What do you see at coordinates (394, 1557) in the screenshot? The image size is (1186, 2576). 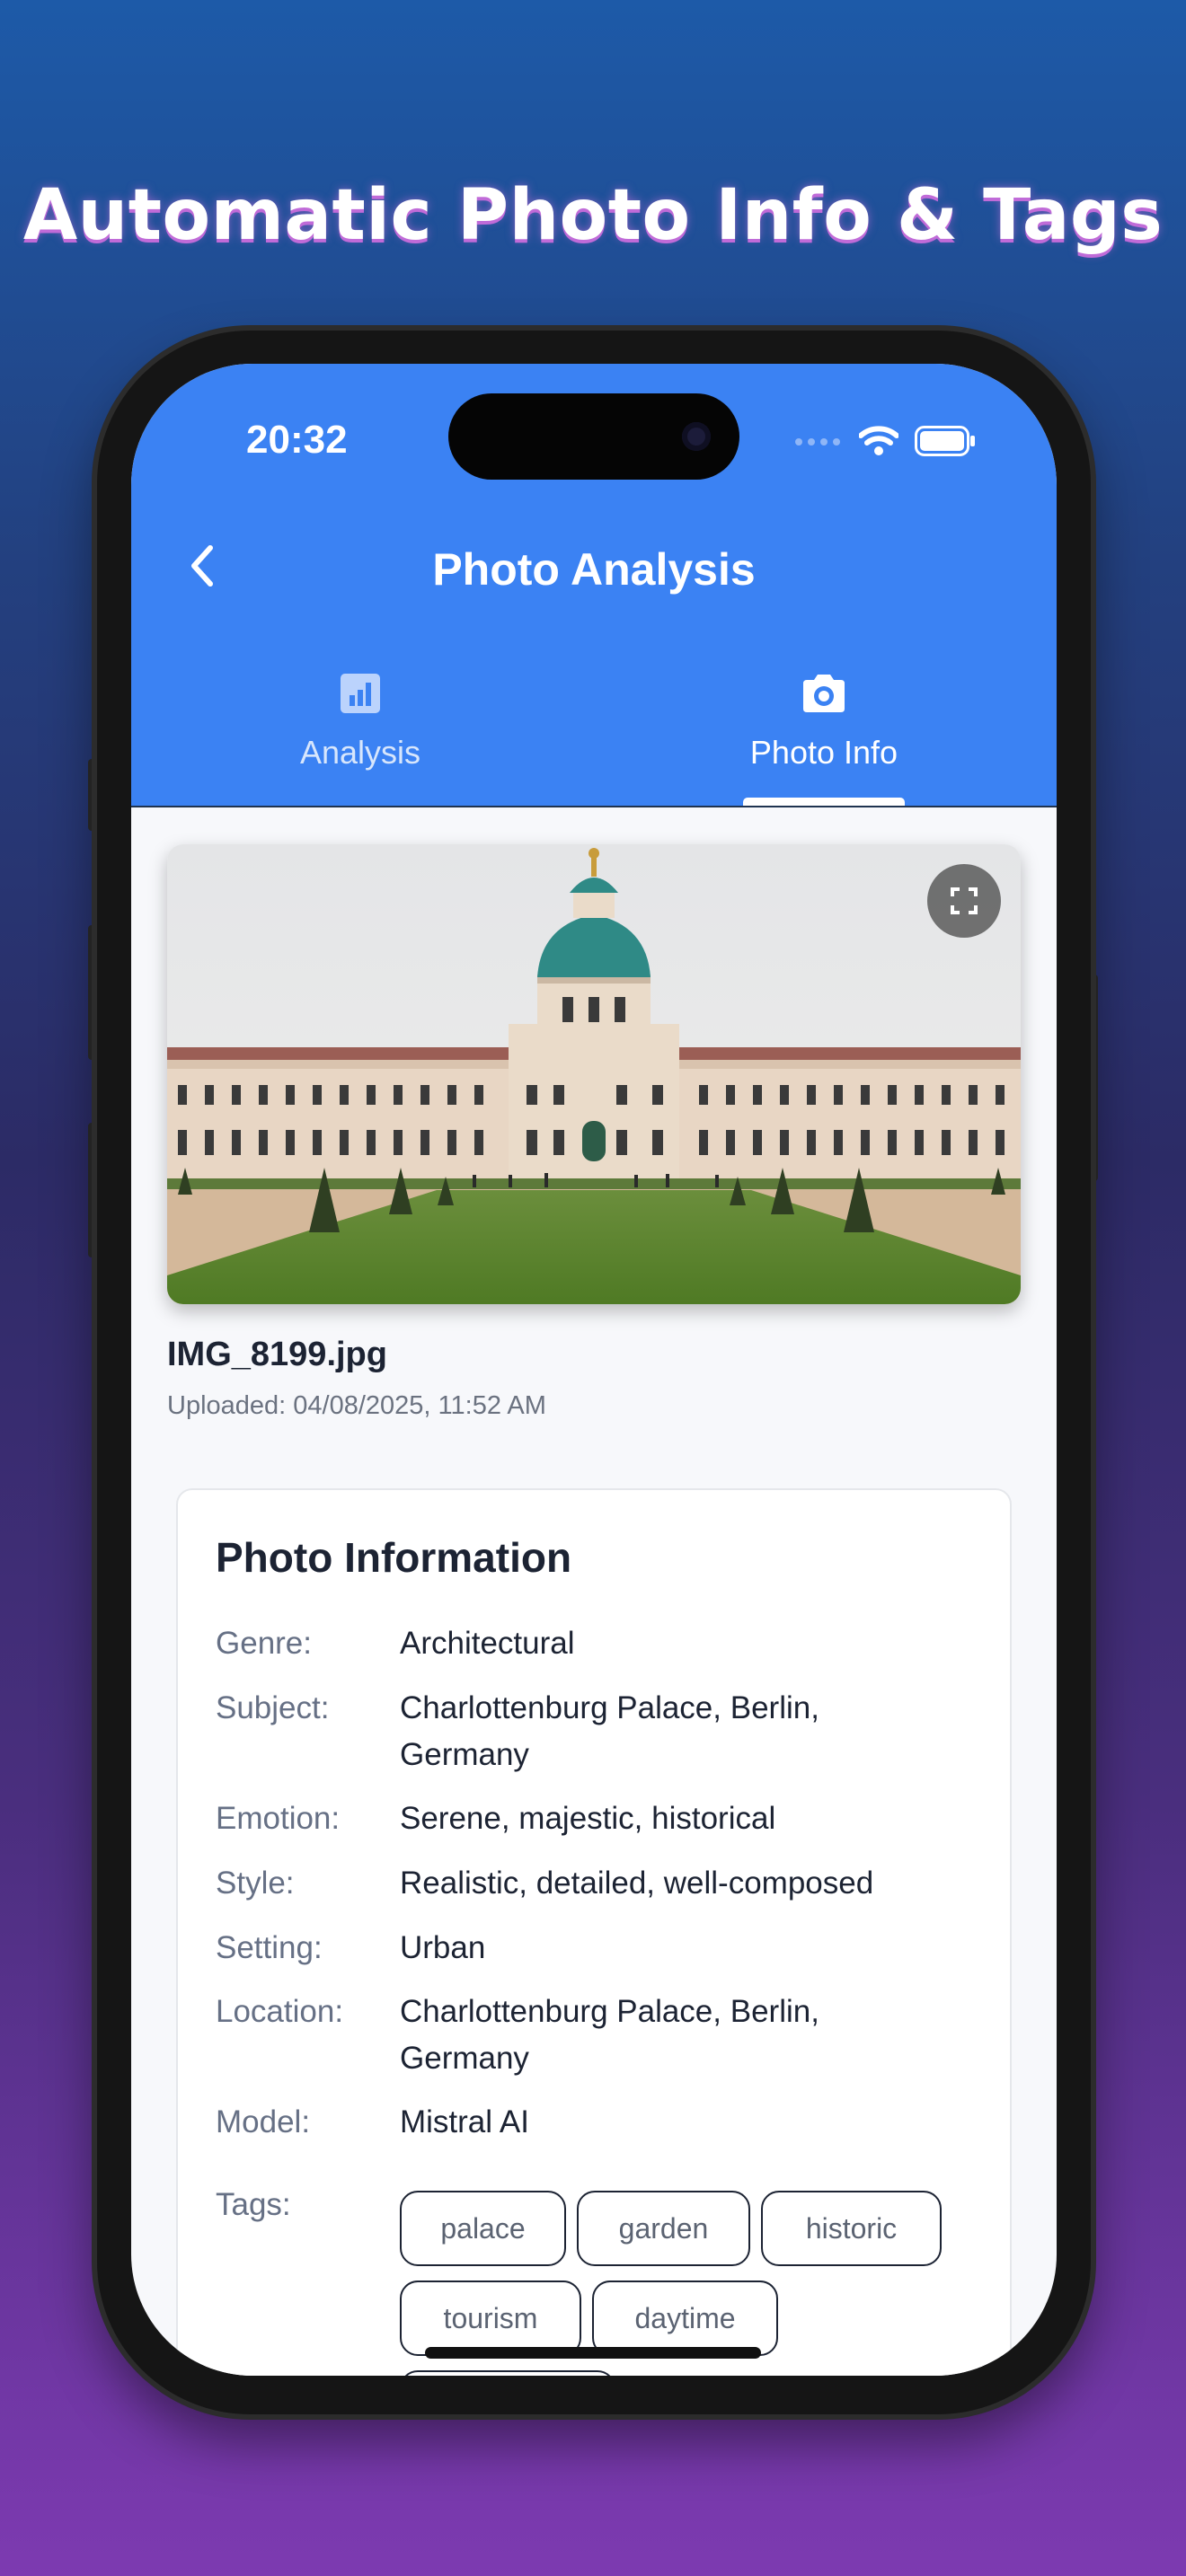 I see `info-card-title: Photo Information` at bounding box center [394, 1557].